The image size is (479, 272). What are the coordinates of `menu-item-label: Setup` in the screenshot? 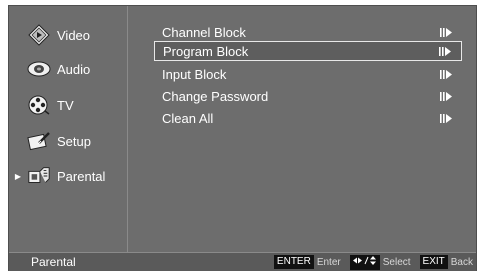 It's located at (74, 141).